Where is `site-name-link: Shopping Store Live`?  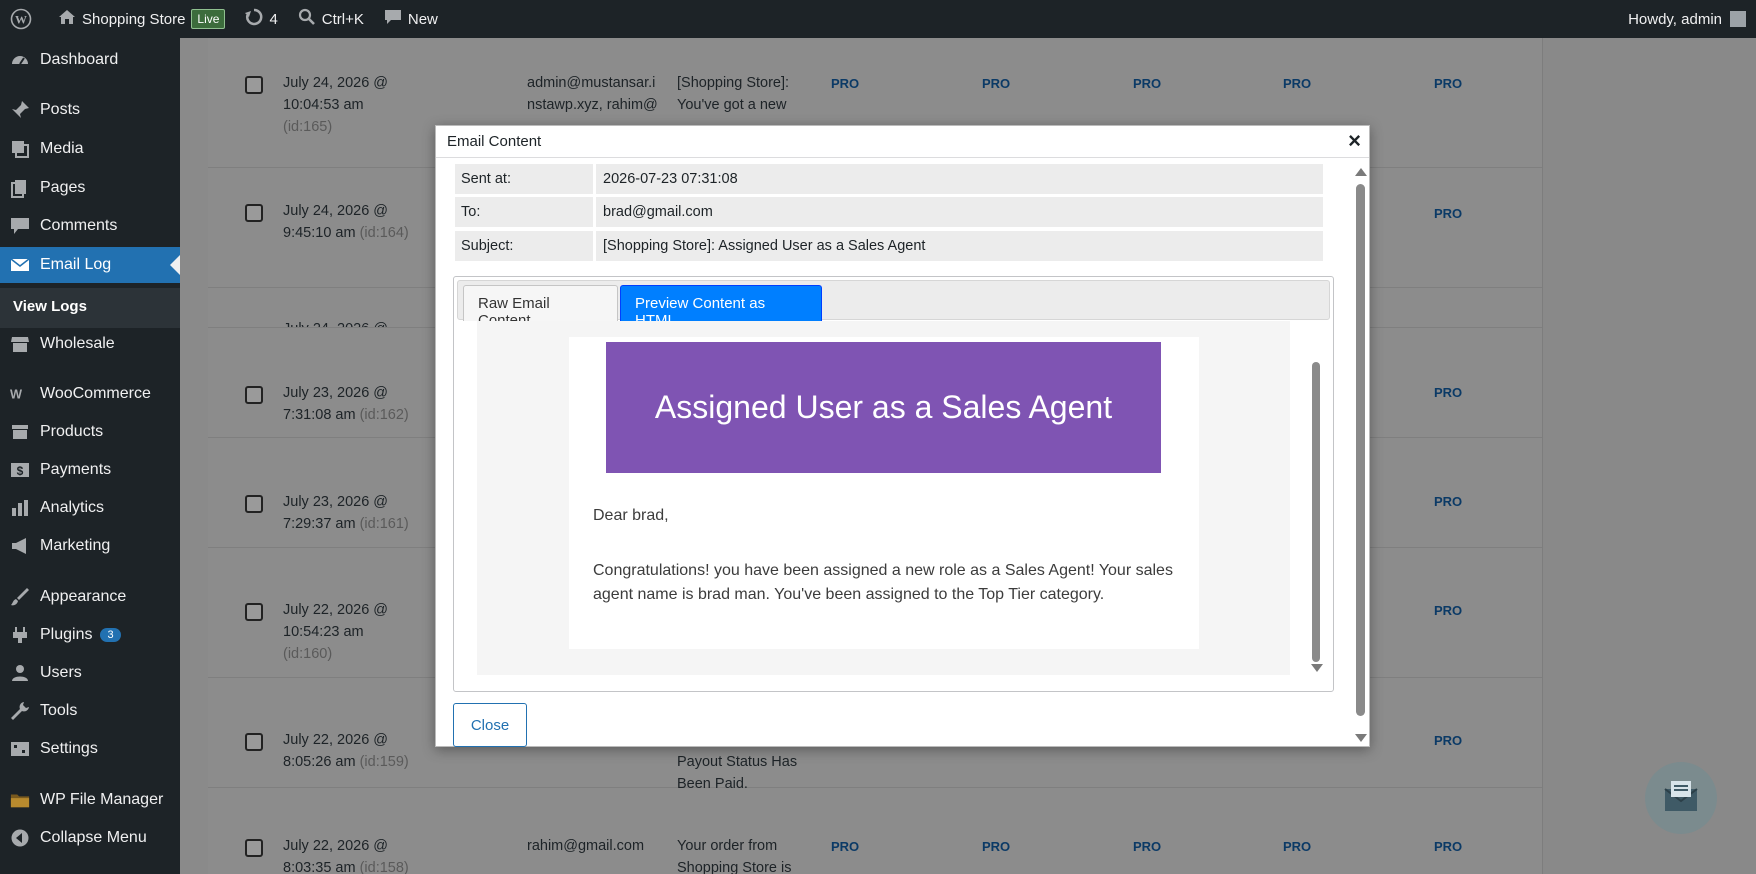 site-name-link: Shopping Store Live is located at coordinates (141, 19).